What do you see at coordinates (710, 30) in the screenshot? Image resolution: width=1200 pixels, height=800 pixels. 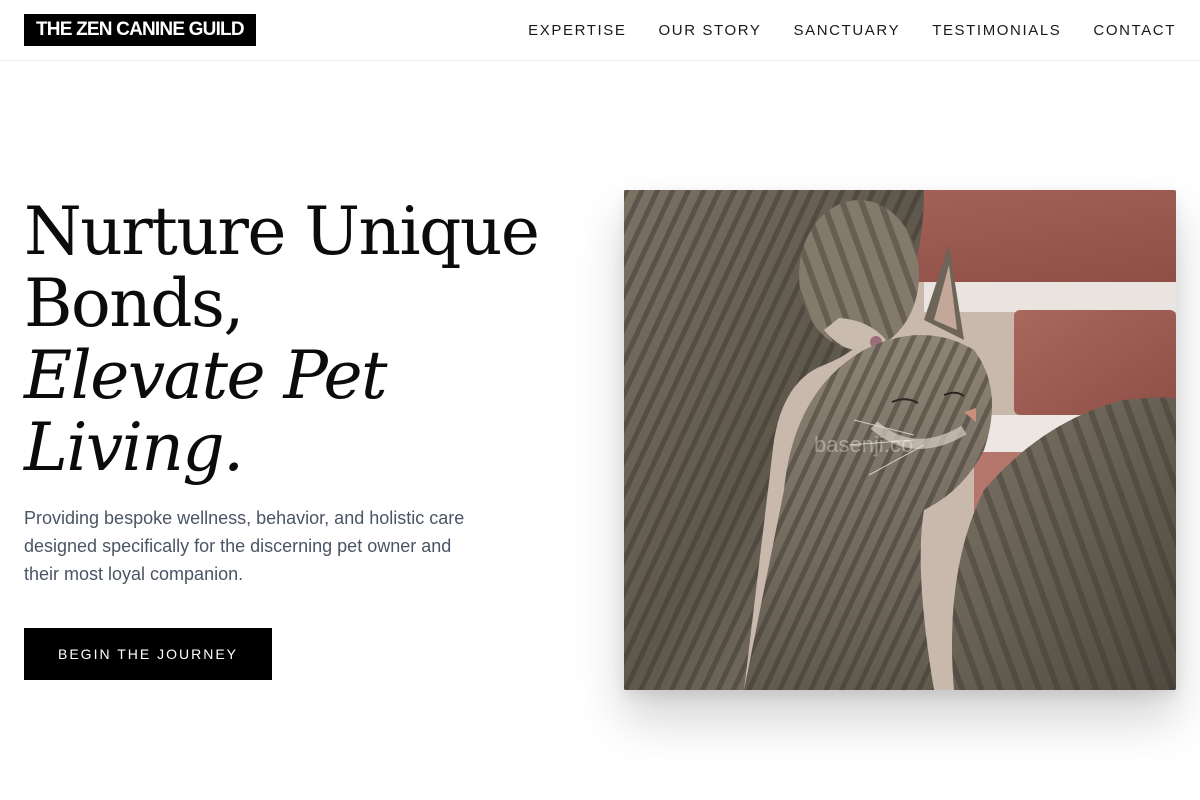 I see `nav-link-our-story: OUR STORY` at bounding box center [710, 30].